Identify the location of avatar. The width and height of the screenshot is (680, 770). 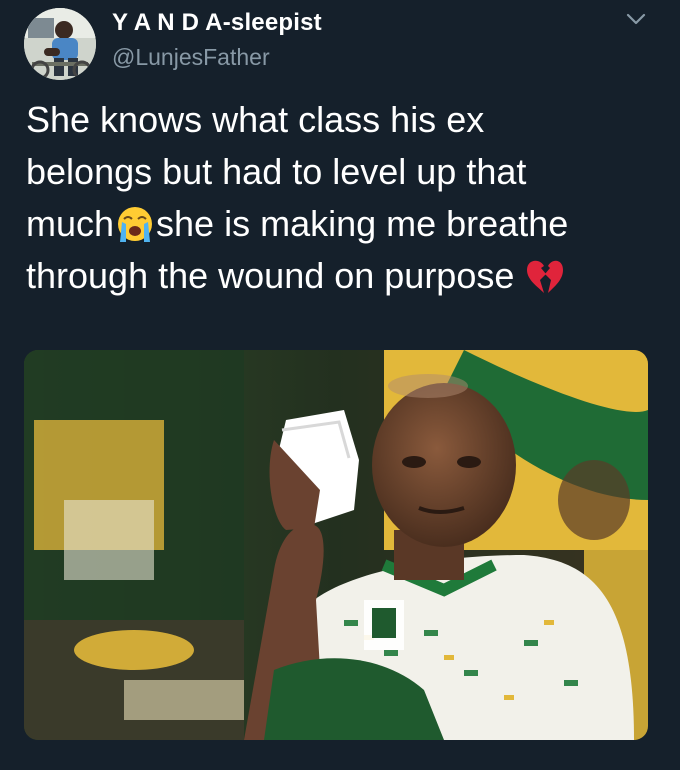
(60, 44).